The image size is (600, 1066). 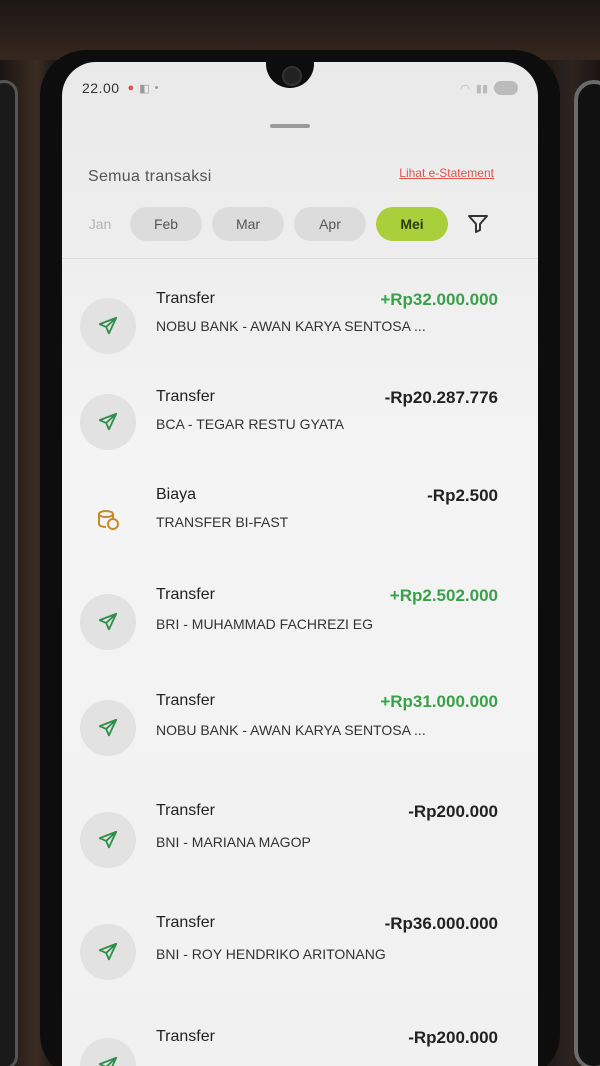 I want to click on bottom-sheet-drag-handle, so click(x=290, y=126).